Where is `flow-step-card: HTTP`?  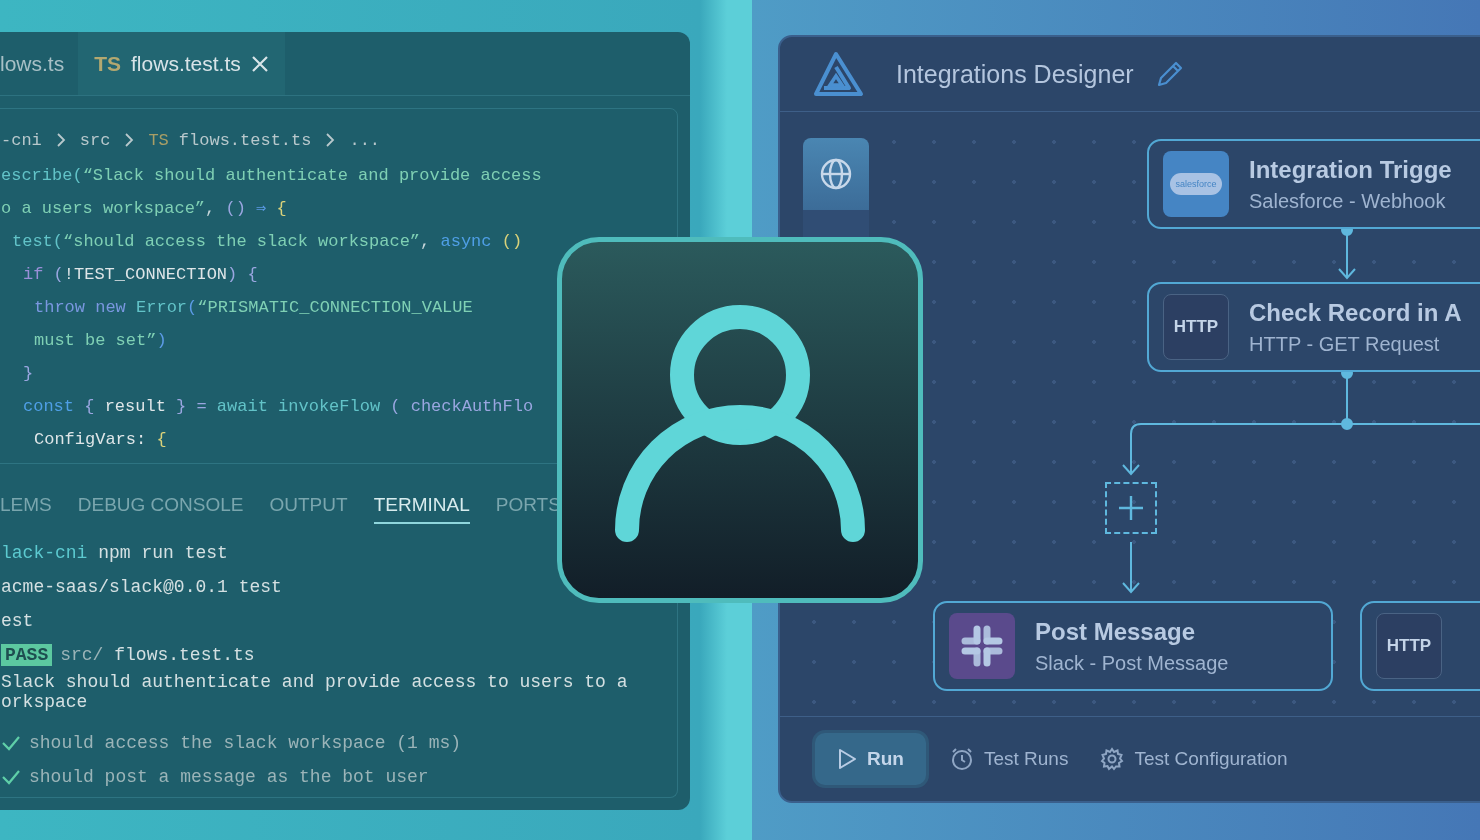
flow-step-card: HTTP is located at coordinates (1420, 646).